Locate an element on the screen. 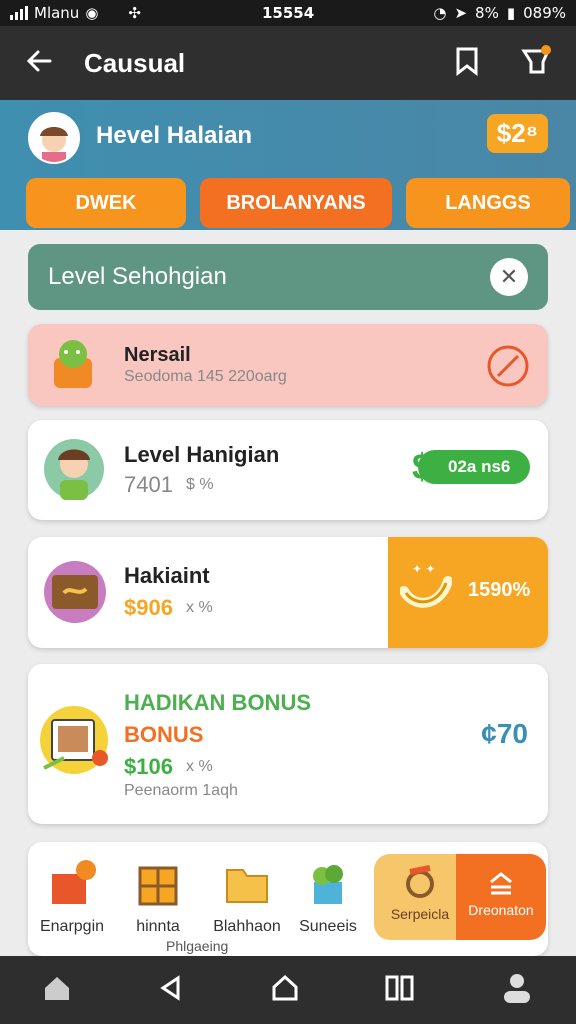 This screenshot has height=1024, width=576. clock: 15554 is located at coordinates (288, 13).